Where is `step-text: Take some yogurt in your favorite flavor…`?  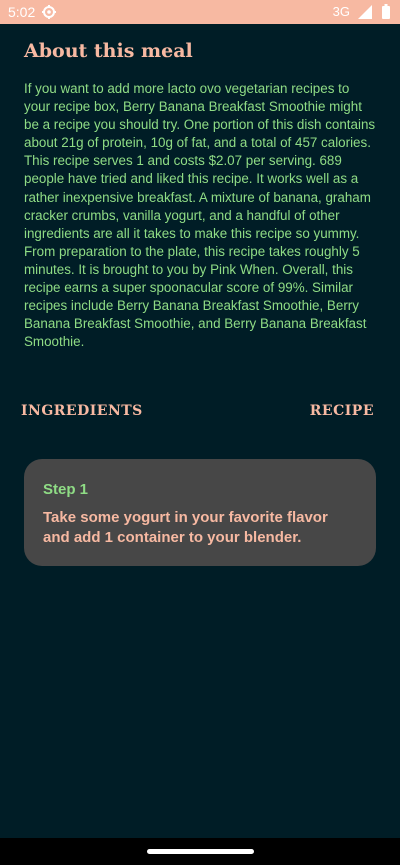
step-text: Take some yogurt in your favorite flavor… is located at coordinates (185, 527).